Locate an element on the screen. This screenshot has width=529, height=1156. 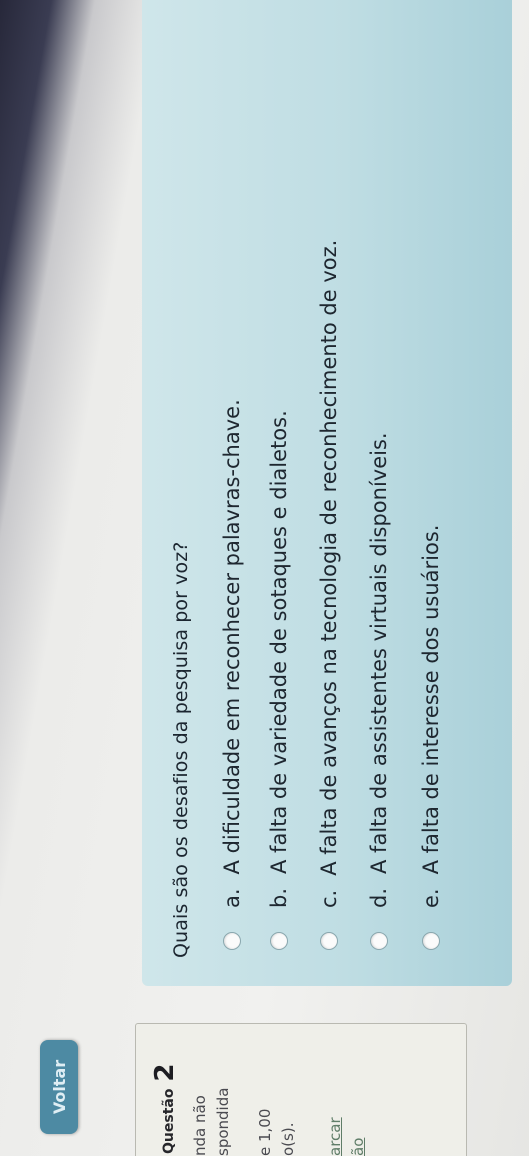
grade-value: e 1,00 is located at coordinates (265, 1132).